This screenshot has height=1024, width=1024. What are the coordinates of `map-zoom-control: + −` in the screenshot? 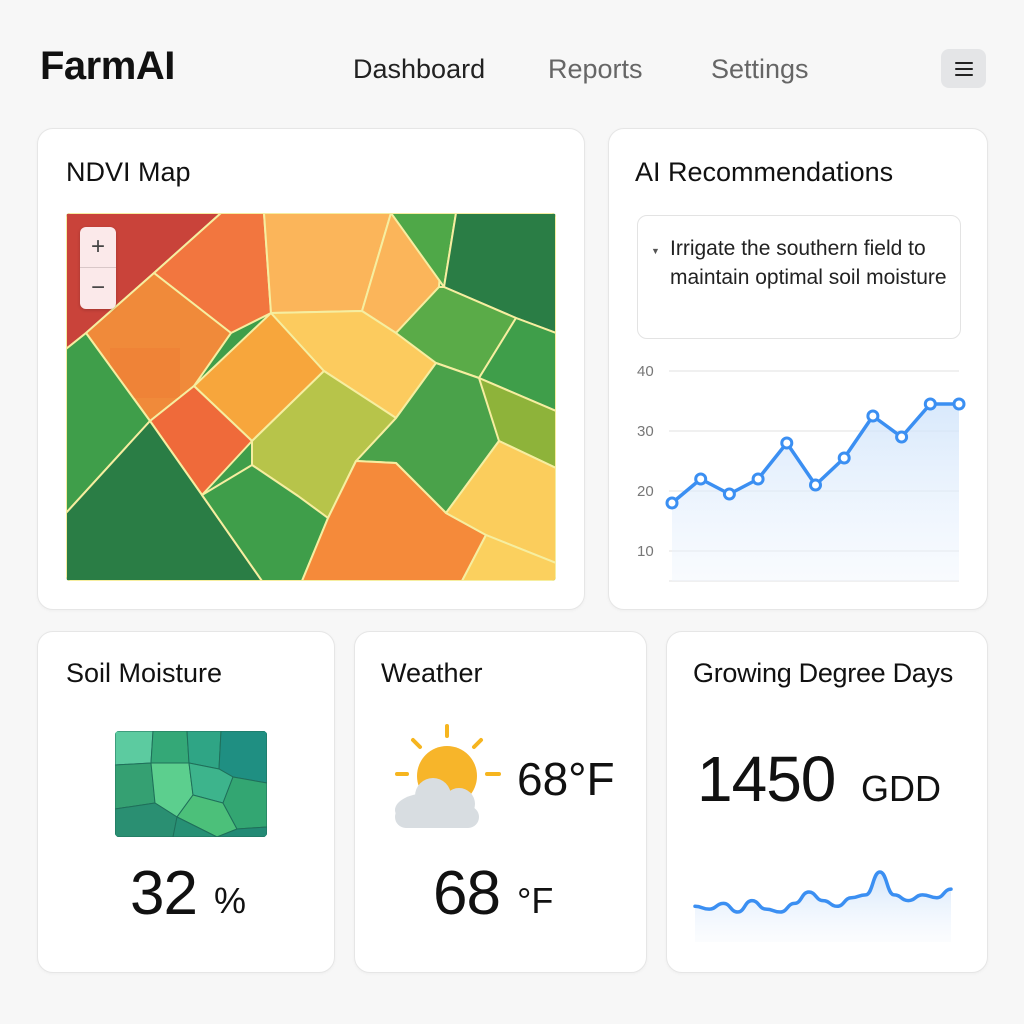 It's located at (98, 268).